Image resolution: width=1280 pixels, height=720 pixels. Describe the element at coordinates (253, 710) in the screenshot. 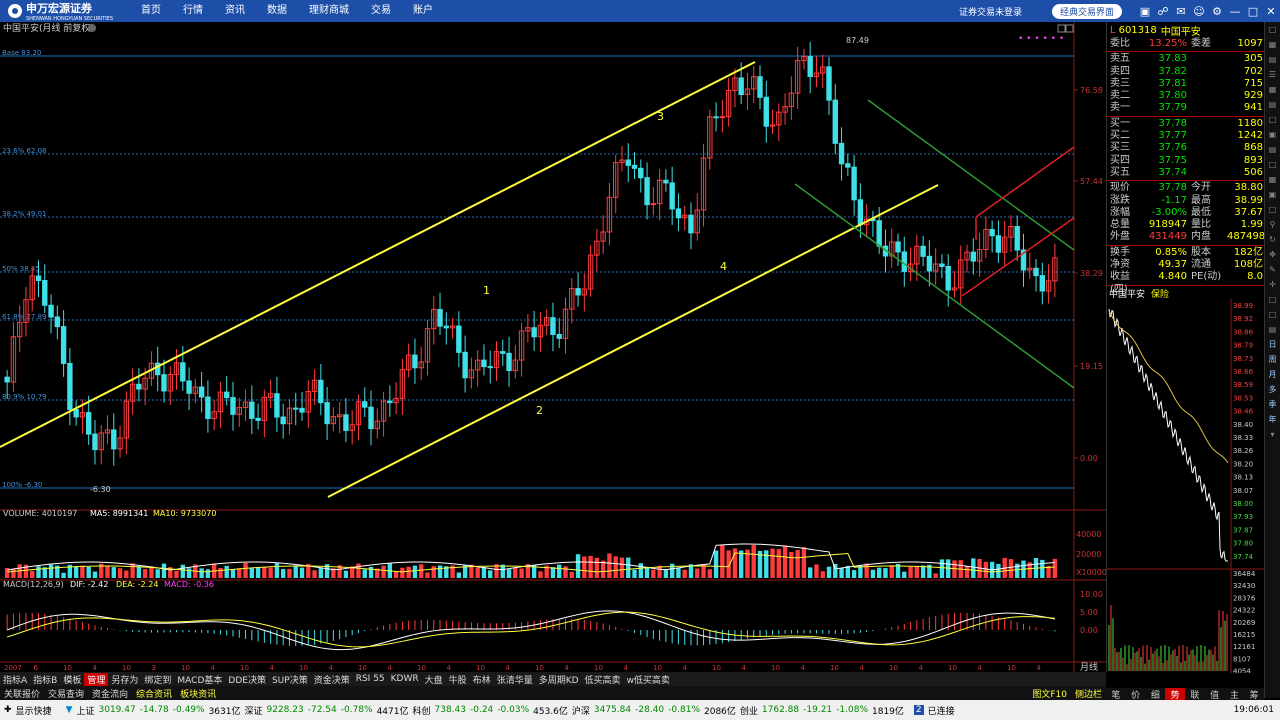

I see `sz-label: 深证` at that location.